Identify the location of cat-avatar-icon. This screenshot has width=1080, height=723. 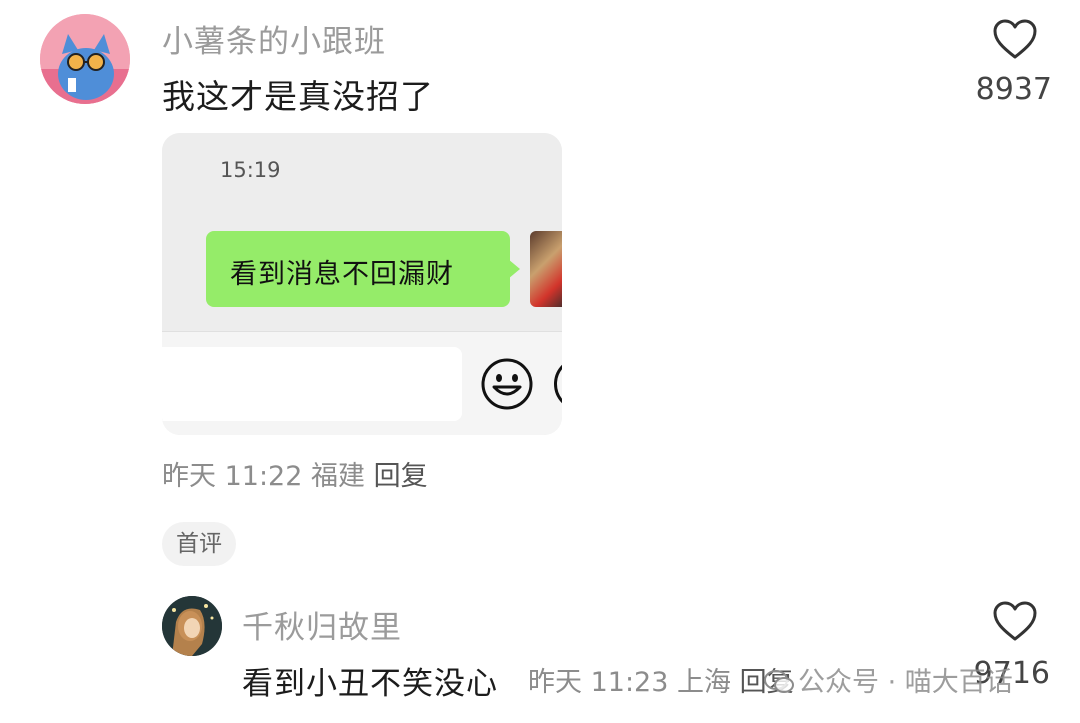
(85, 59).